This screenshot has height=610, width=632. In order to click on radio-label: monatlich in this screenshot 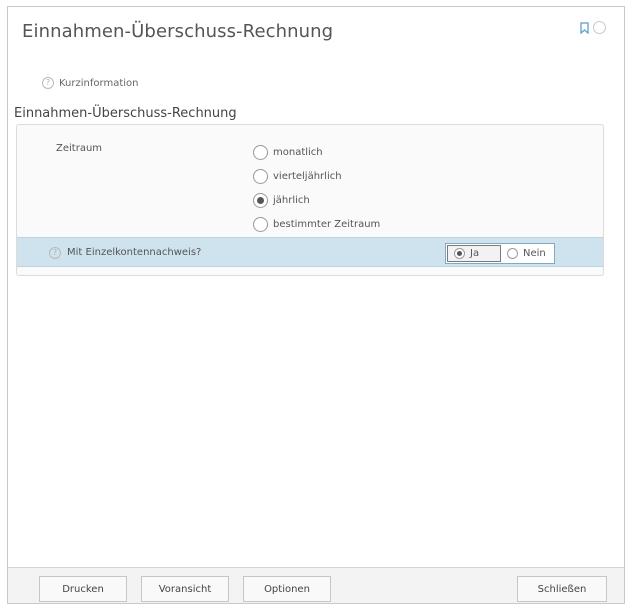, I will do `click(298, 152)`.